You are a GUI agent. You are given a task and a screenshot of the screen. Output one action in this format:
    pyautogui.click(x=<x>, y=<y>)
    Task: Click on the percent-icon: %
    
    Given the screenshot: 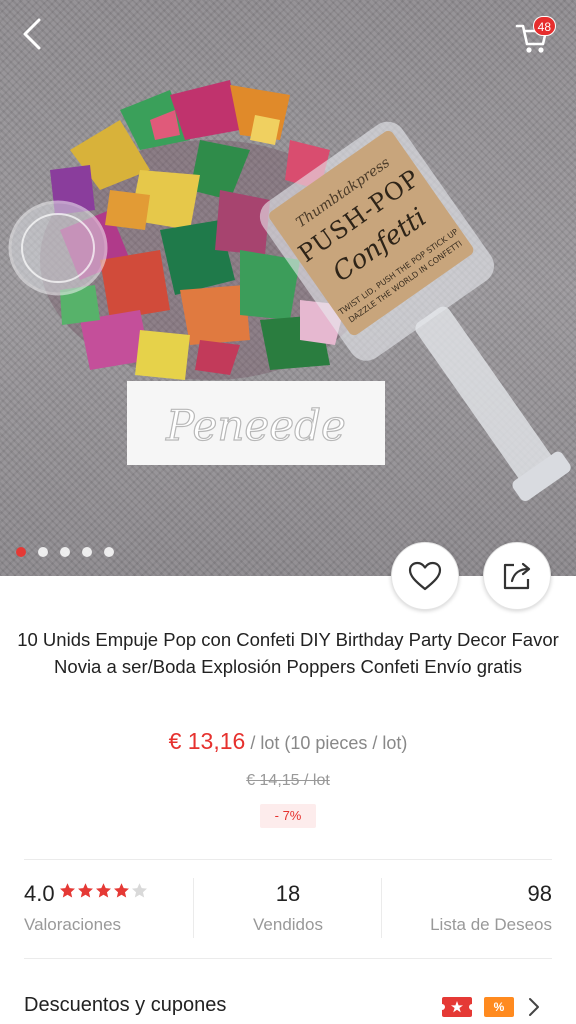 What is the action you would take?
    pyautogui.click(x=499, y=1007)
    